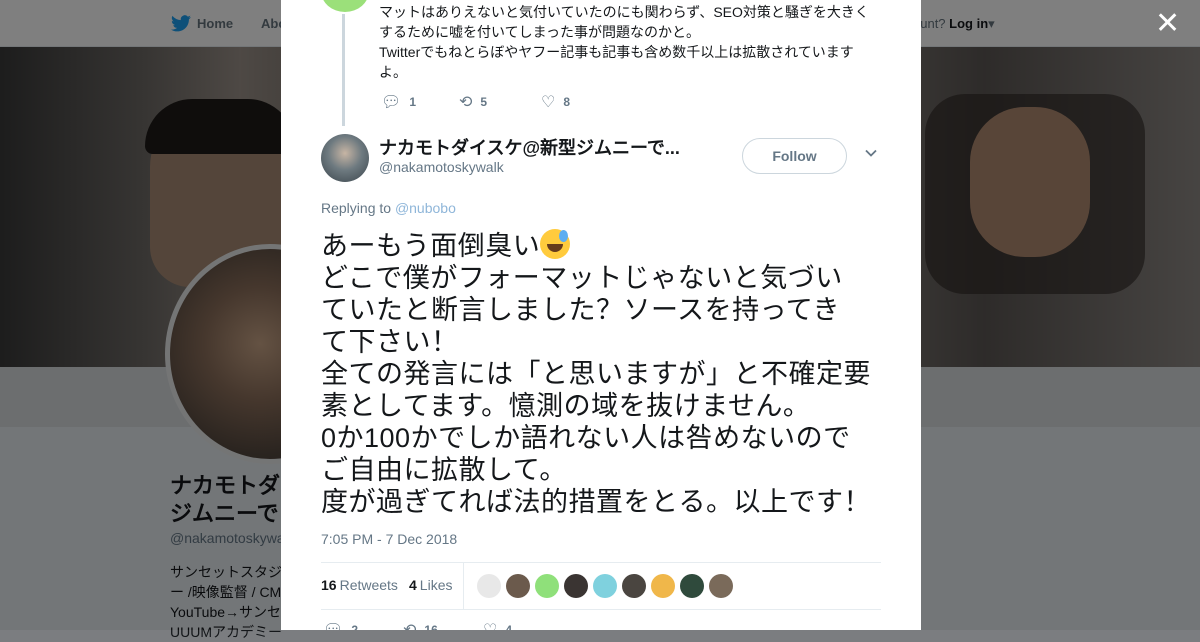  I want to click on reply-button: 💬︎2, so click(340, 625).